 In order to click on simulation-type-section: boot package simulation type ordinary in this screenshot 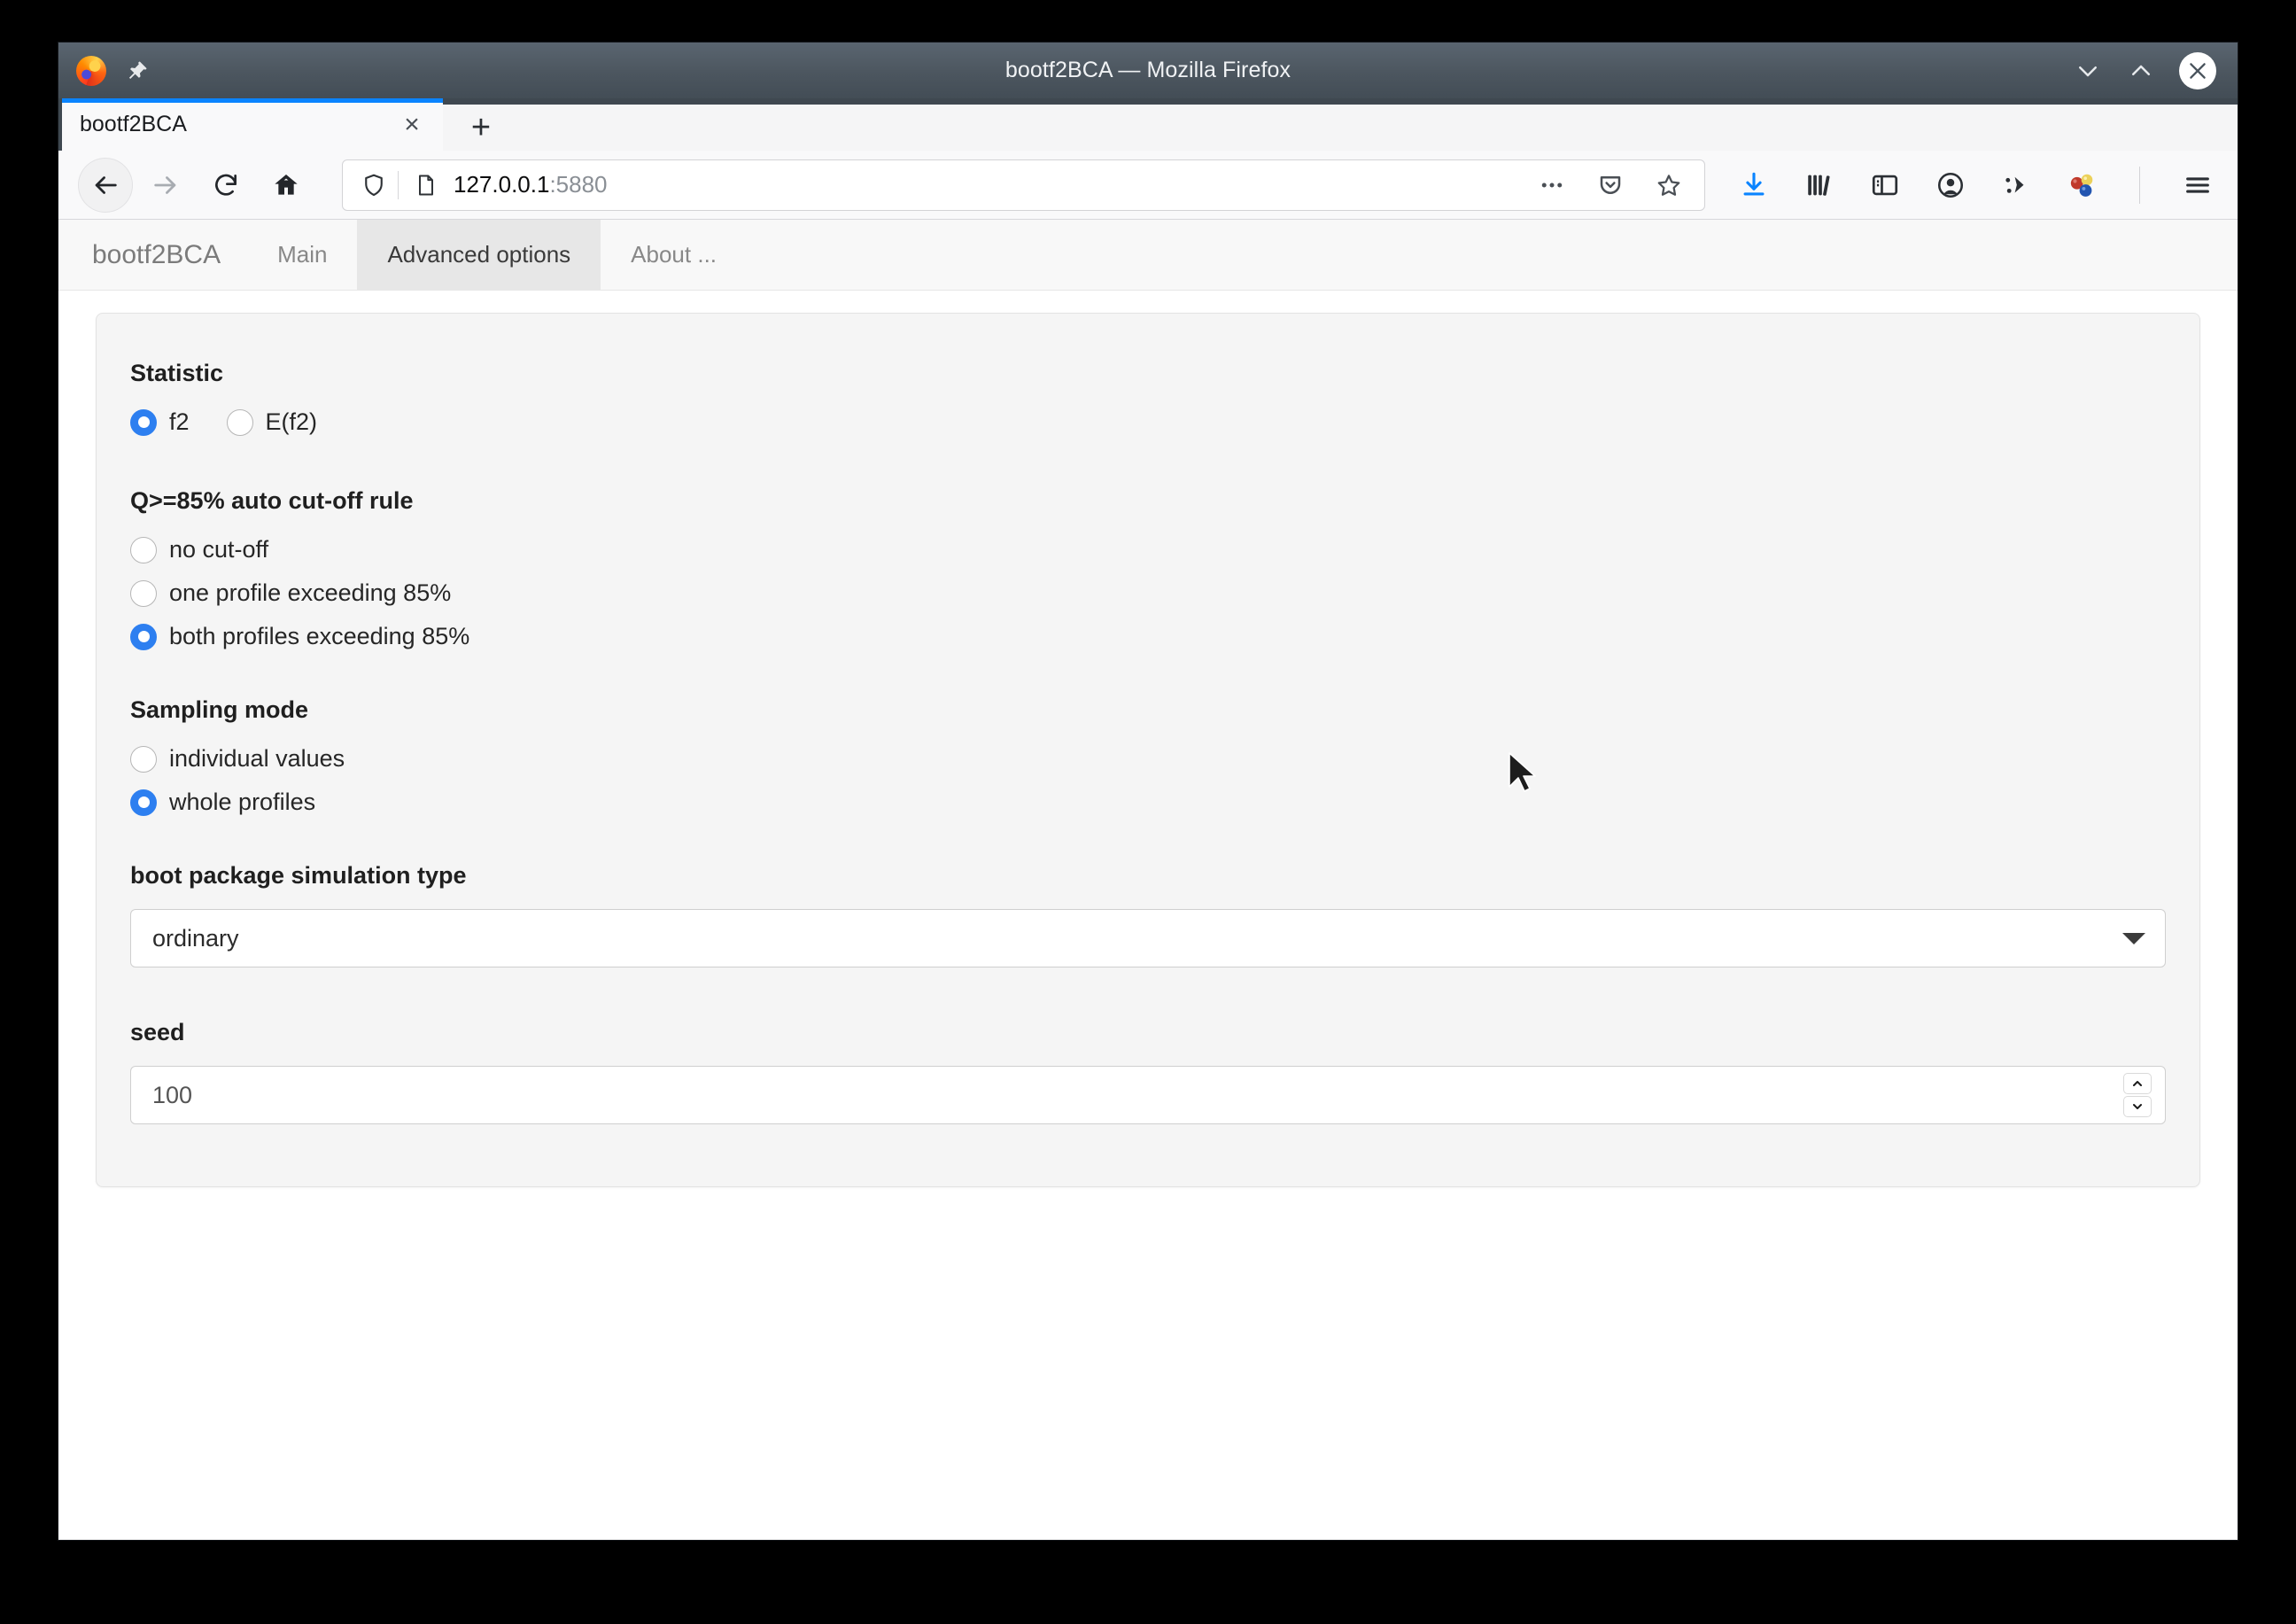, I will do `click(1148, 914)`.